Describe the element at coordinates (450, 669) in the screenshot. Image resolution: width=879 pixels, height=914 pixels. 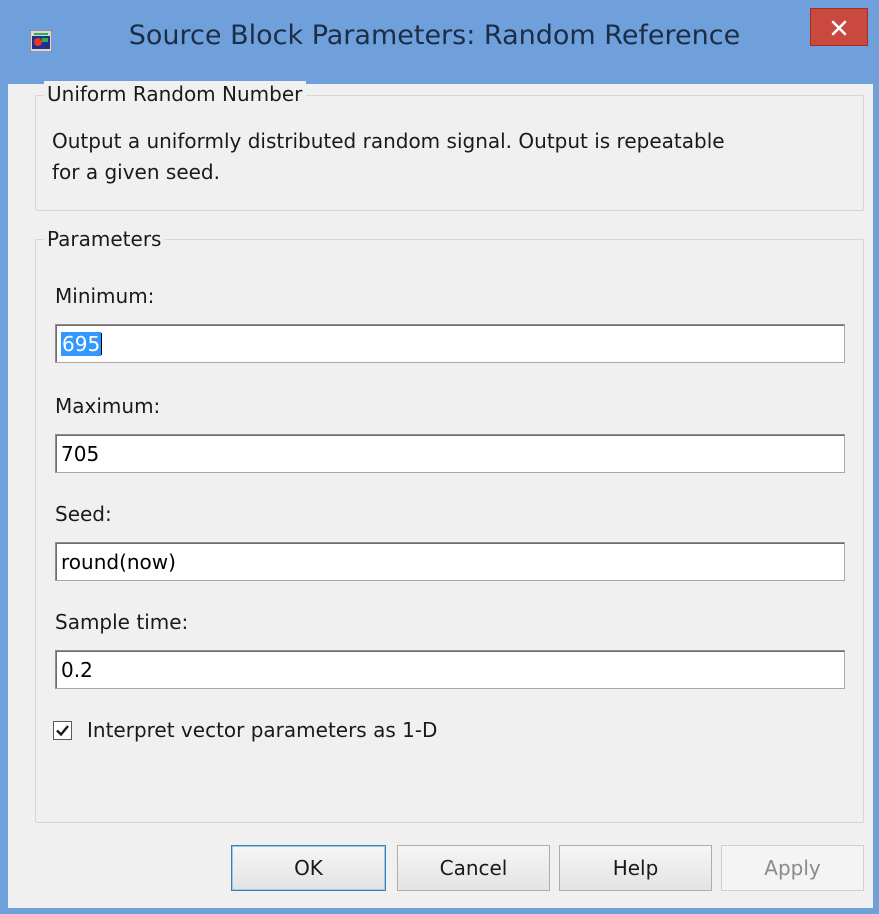
I see `sample-time-field: 0.2` at that location.